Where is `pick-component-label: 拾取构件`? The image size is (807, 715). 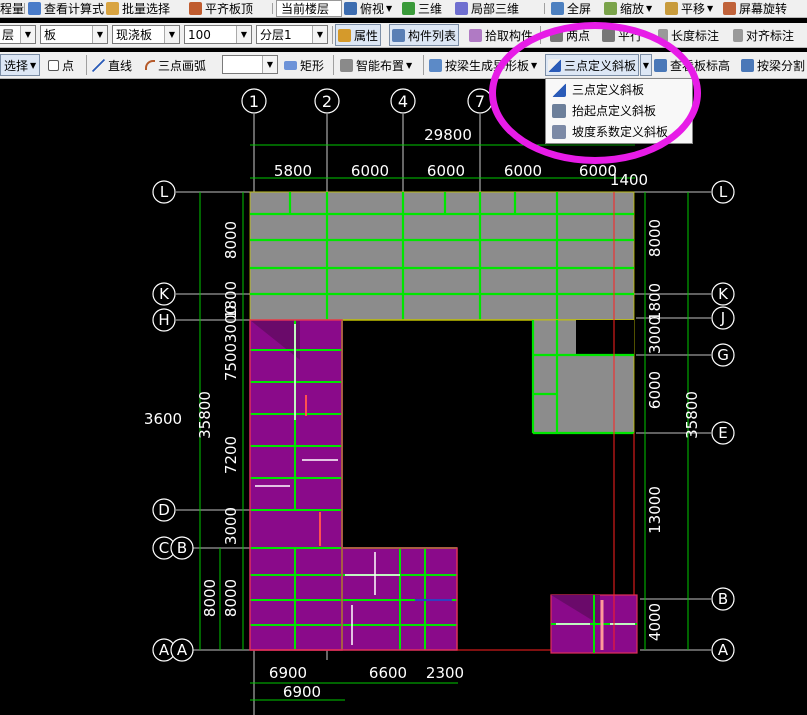 pick-component-label: 拾取构件 is located at coordinates (509, 35).